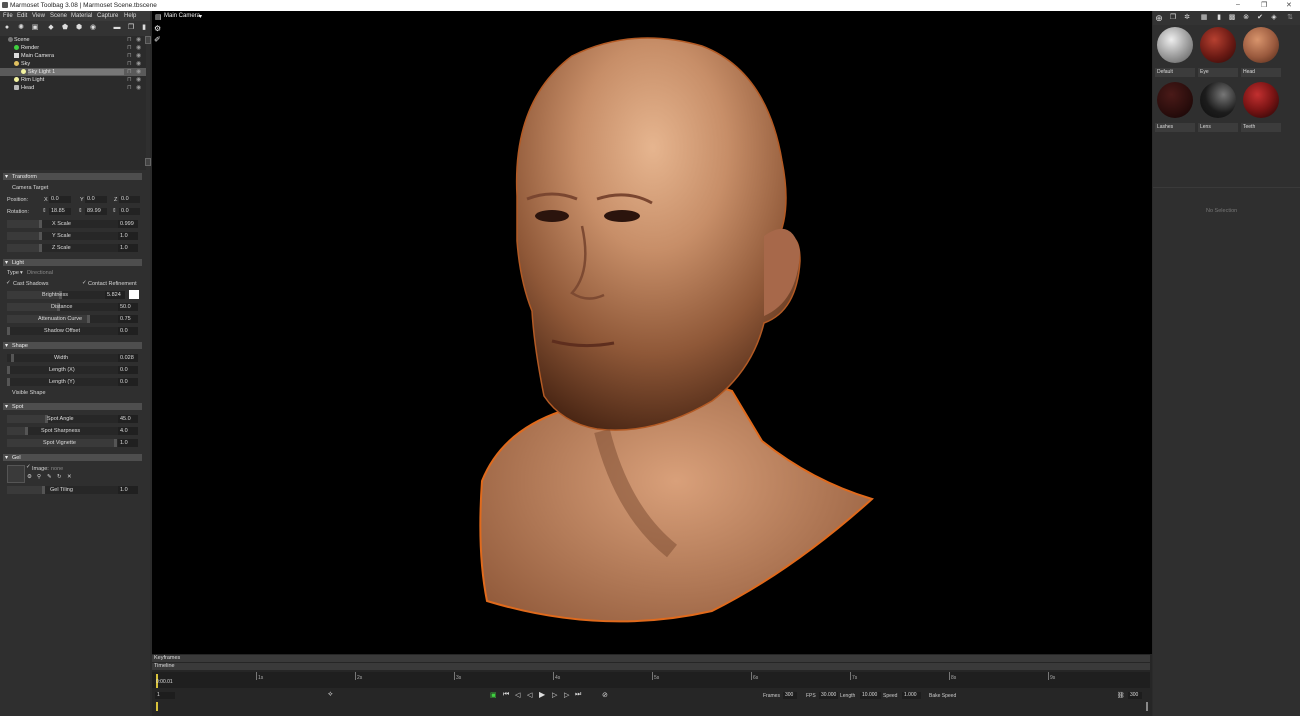 The image size is (1300, 716). I want to click on folder-icon: ▬, so click(117, 28).